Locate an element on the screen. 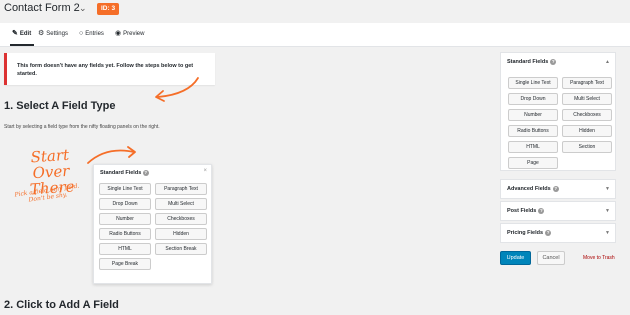  standard-fields-header: Standard Fields ? is located at coordinates (532, 62).